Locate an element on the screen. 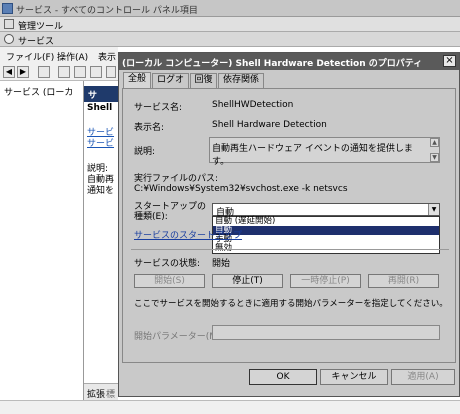 This screenshot has width=460, height=414. tree-item-services: サービス (ローカ is located at coordinates (38, 91).